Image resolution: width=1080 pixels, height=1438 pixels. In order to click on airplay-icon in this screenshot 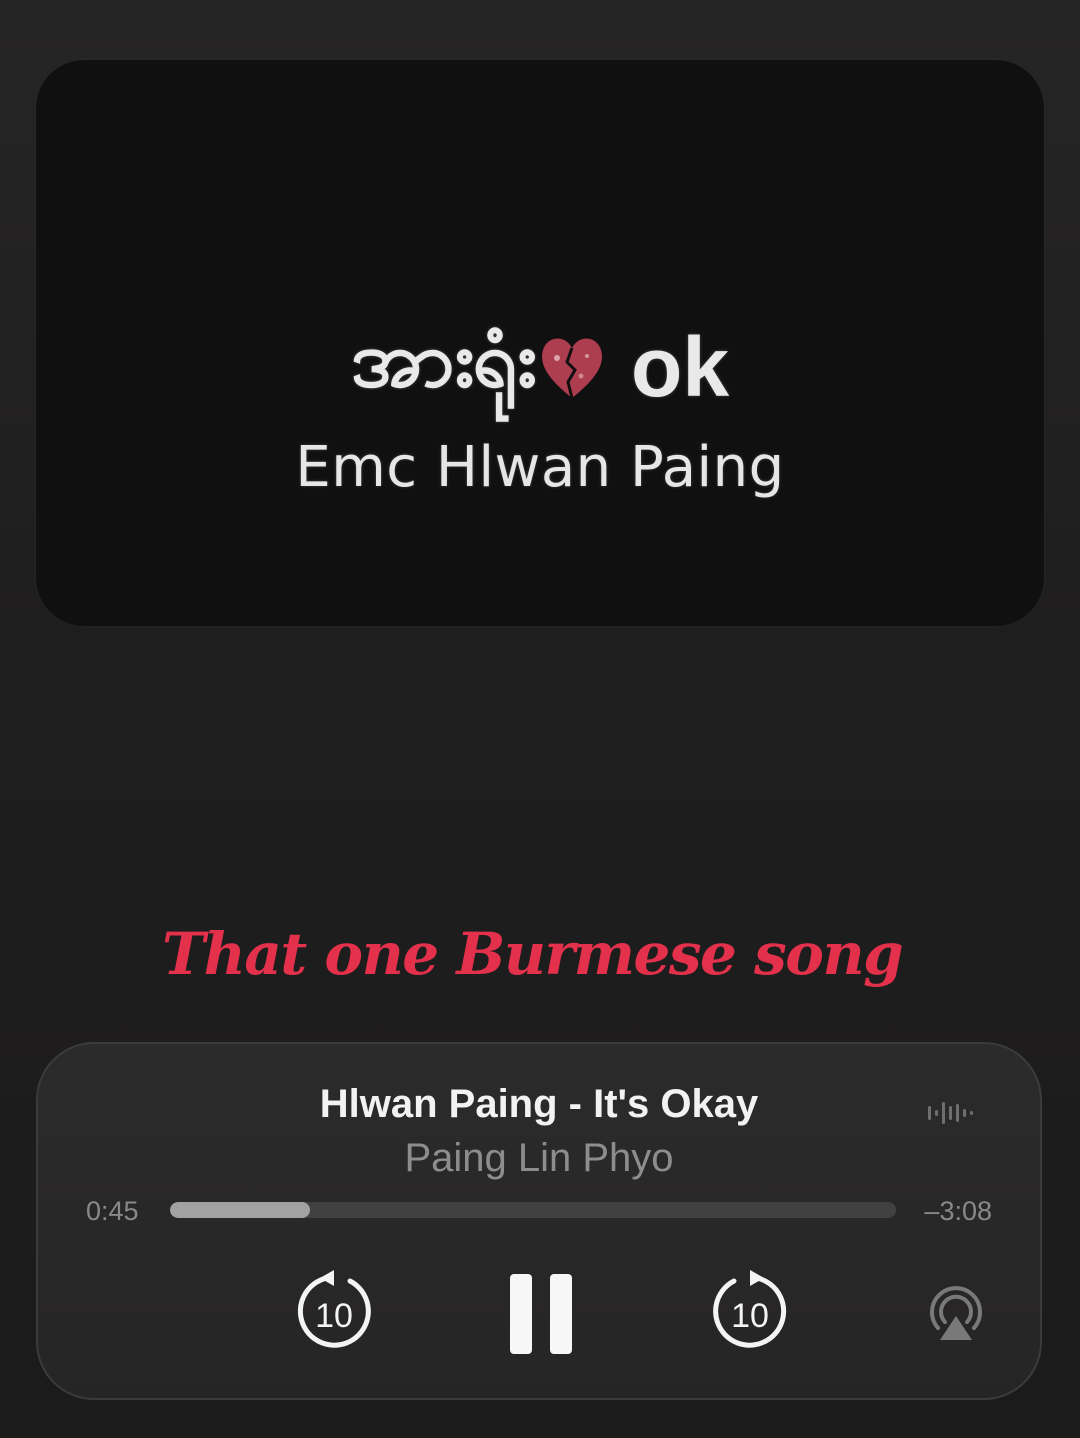, I will do `click(956, 1313)`.